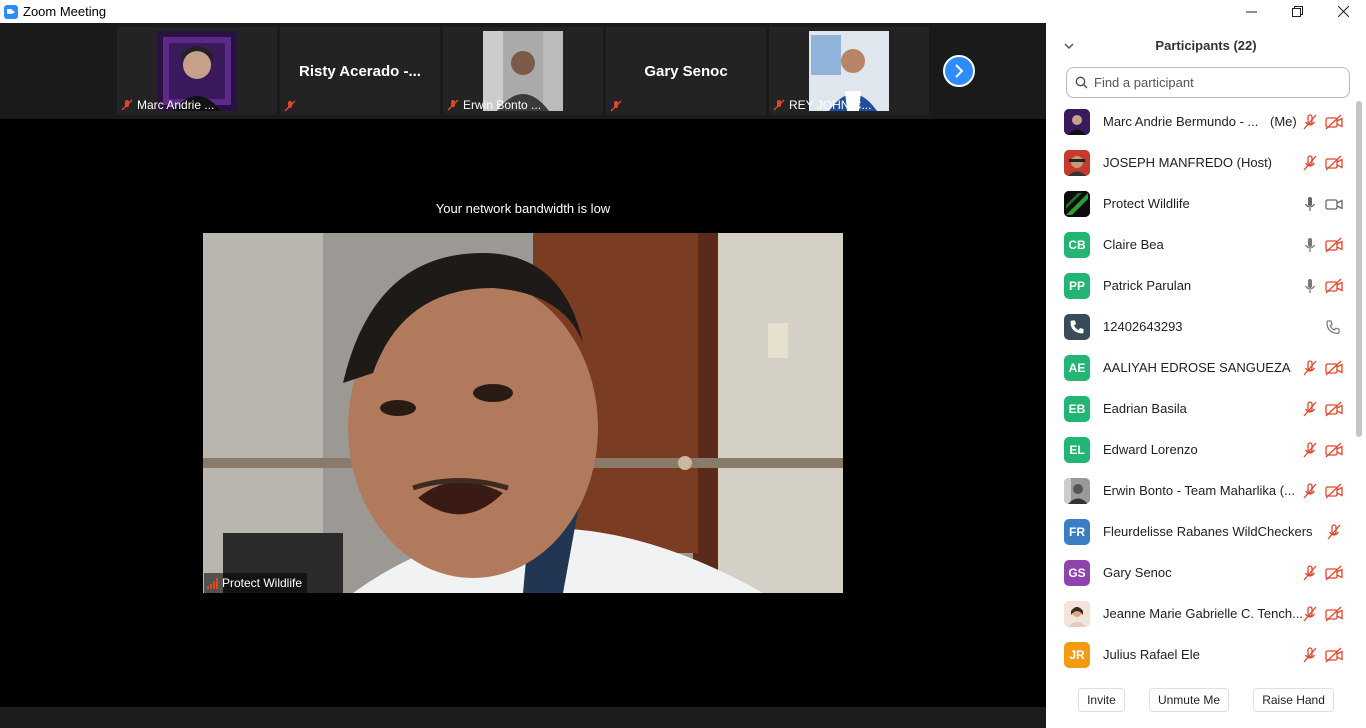 The width and height of the screenshot is (1366, 728). Describe the element at coordinates (1081, 82) in the screenshot. I see `search-icon` at that location.